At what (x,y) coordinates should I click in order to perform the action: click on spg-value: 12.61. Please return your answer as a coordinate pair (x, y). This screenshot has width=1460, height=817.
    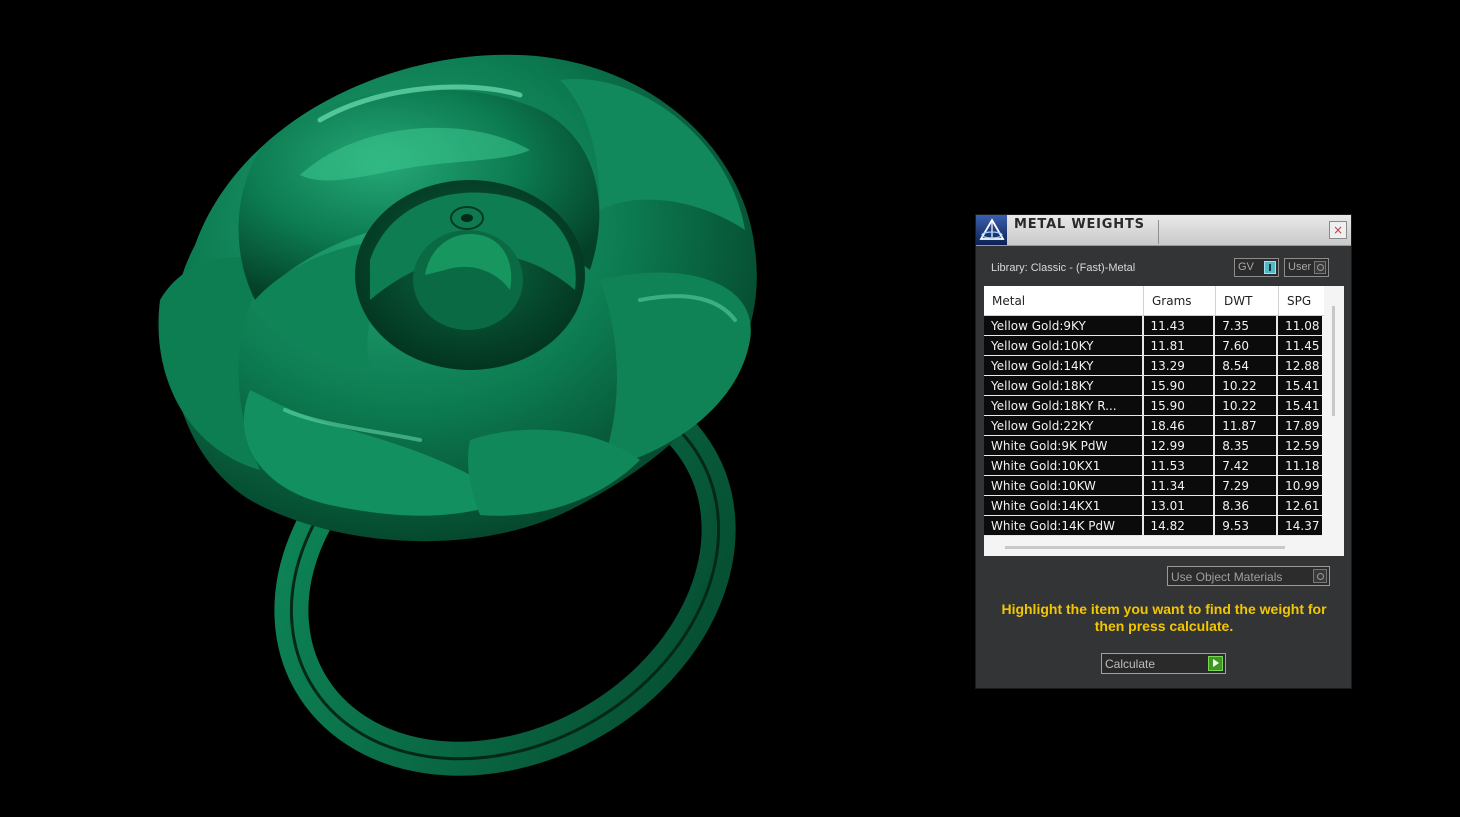
    Looking at the image, I should click on (1302, 506).